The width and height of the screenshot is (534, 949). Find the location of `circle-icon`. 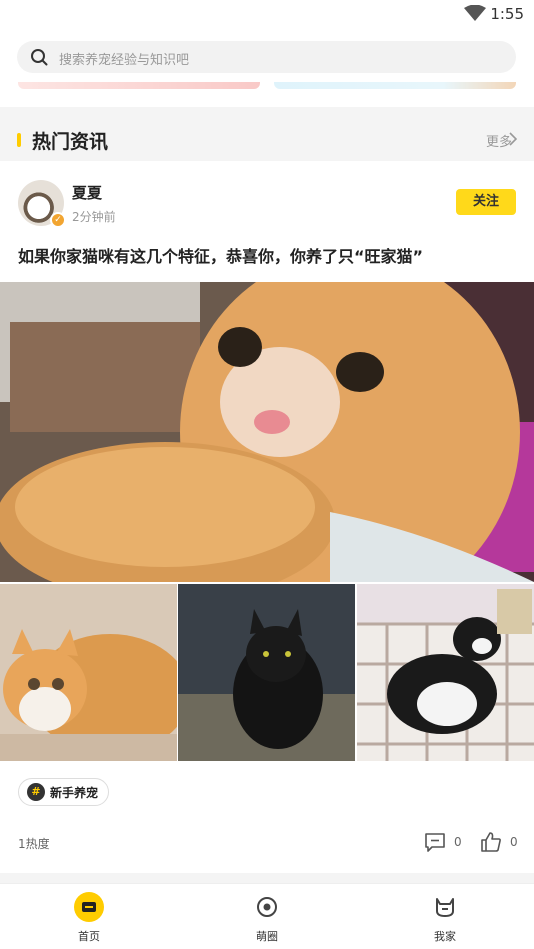

circle-icon is located at coordinates (267, 907).